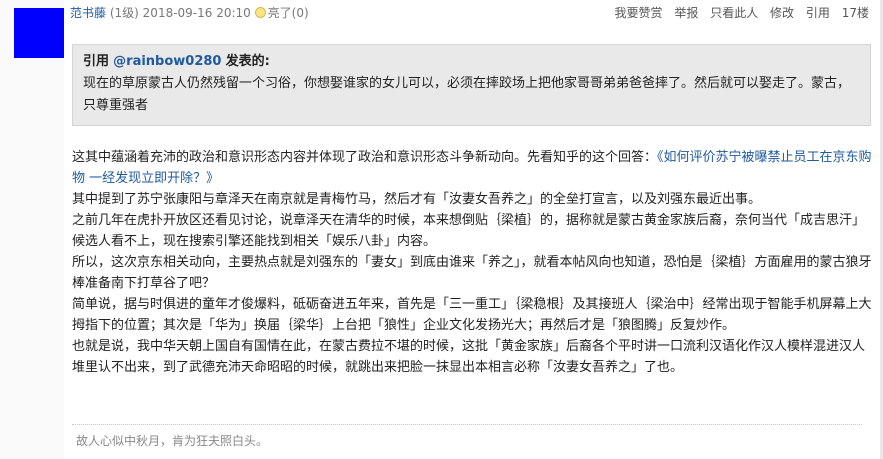  I want to click on author-column, so click(32, 229).